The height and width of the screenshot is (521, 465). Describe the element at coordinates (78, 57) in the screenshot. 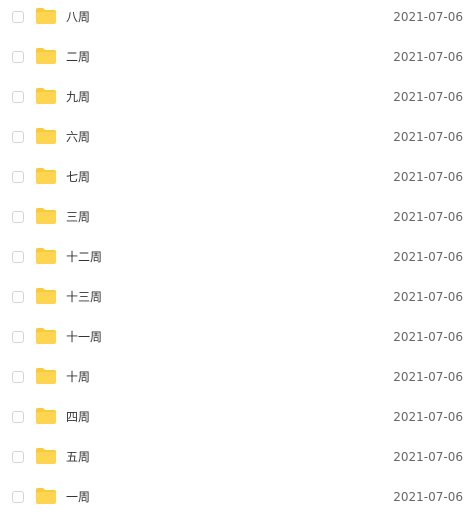

I see `file-name: 二周` at that location.